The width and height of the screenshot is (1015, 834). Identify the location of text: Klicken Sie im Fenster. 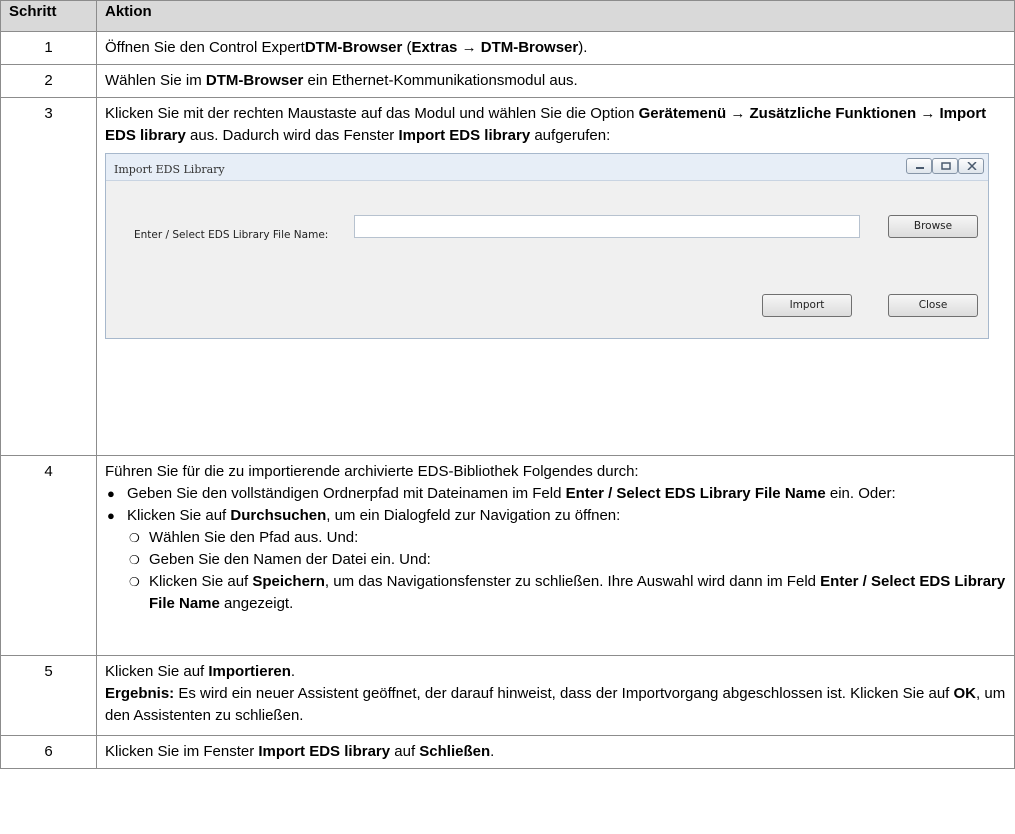
(182, 751).